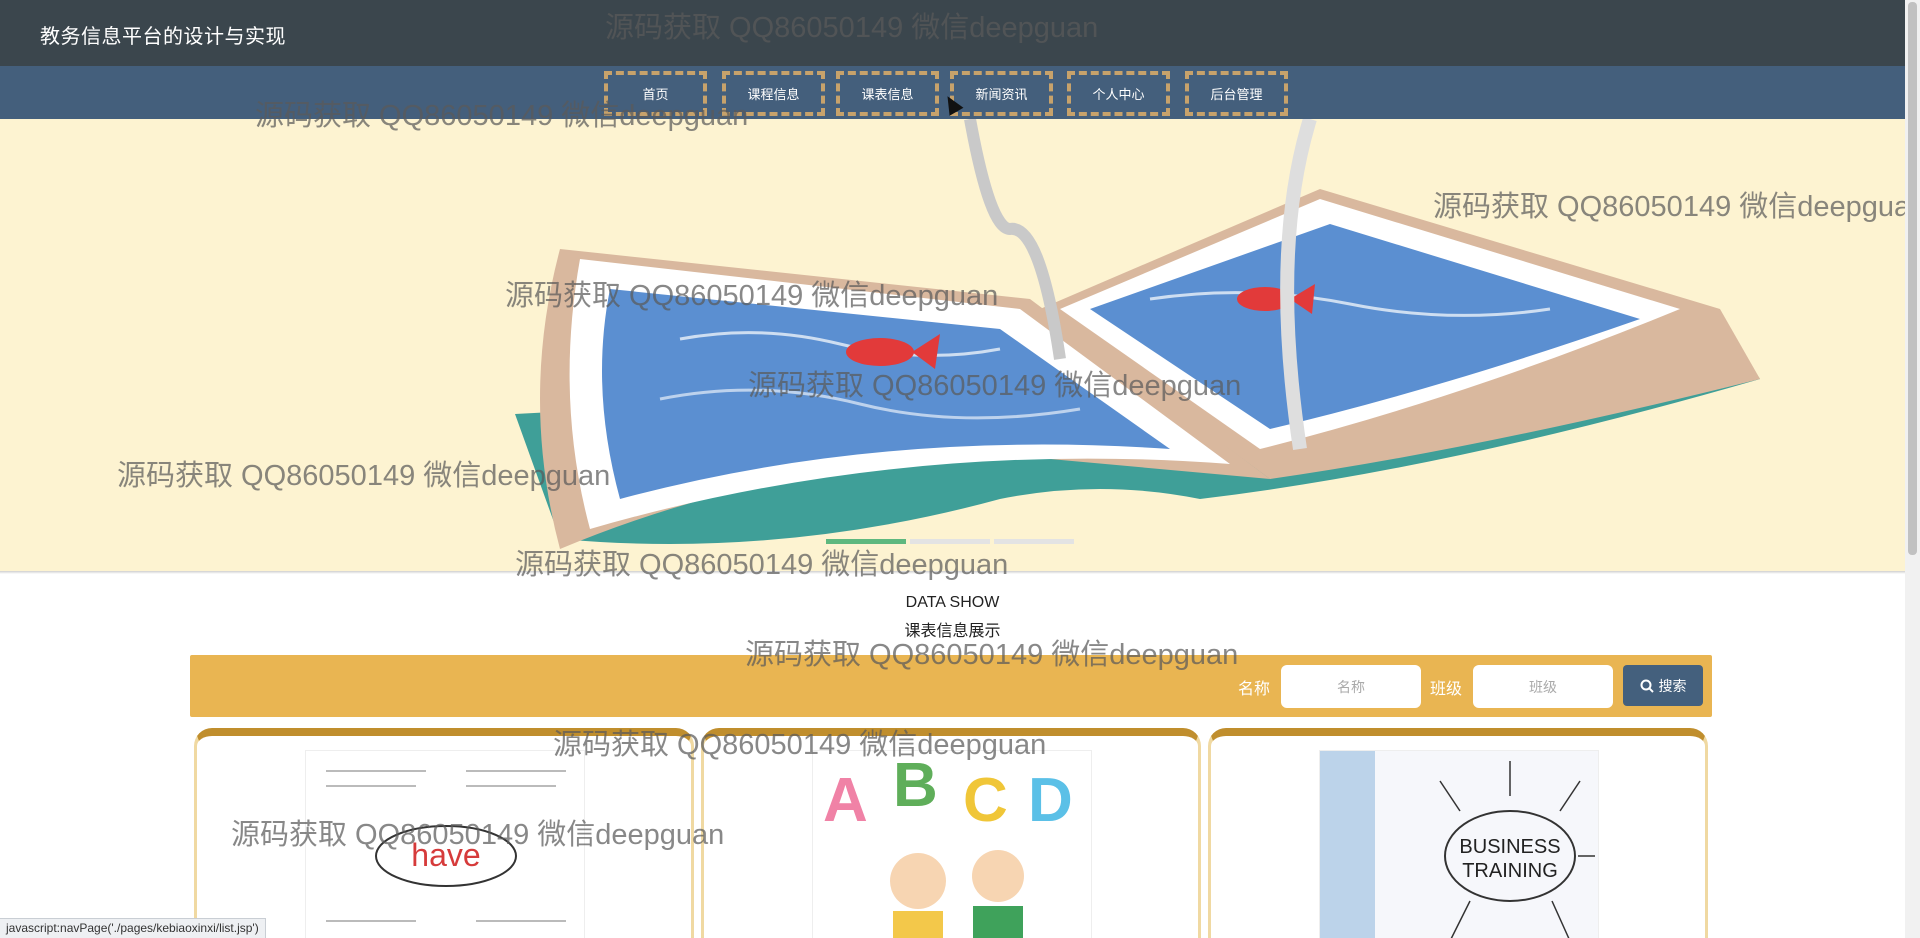 The image size is (1920, 938). Describe the element at coordinates (655, 93) in the screenshot. I see `nav-item-home: 首页` at that location.